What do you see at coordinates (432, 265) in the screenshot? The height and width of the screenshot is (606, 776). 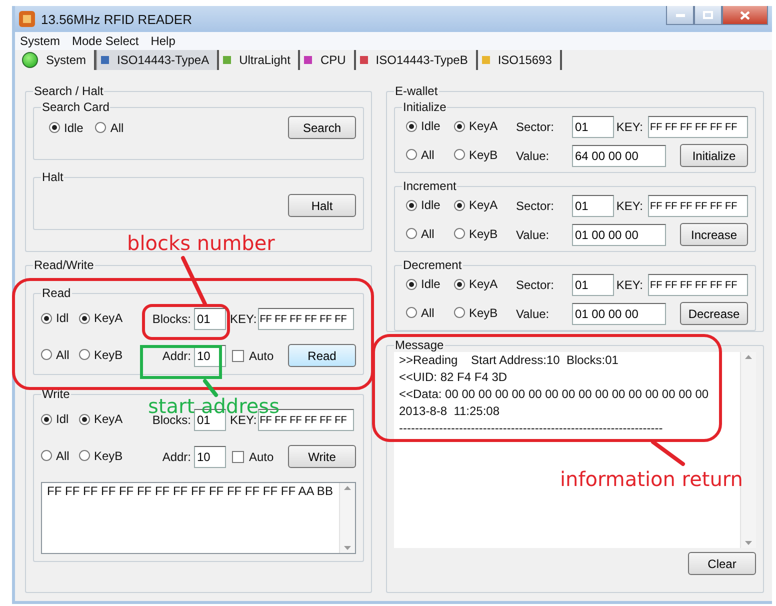 I see `group-title: Decrement` at bounding box center [432, 265].